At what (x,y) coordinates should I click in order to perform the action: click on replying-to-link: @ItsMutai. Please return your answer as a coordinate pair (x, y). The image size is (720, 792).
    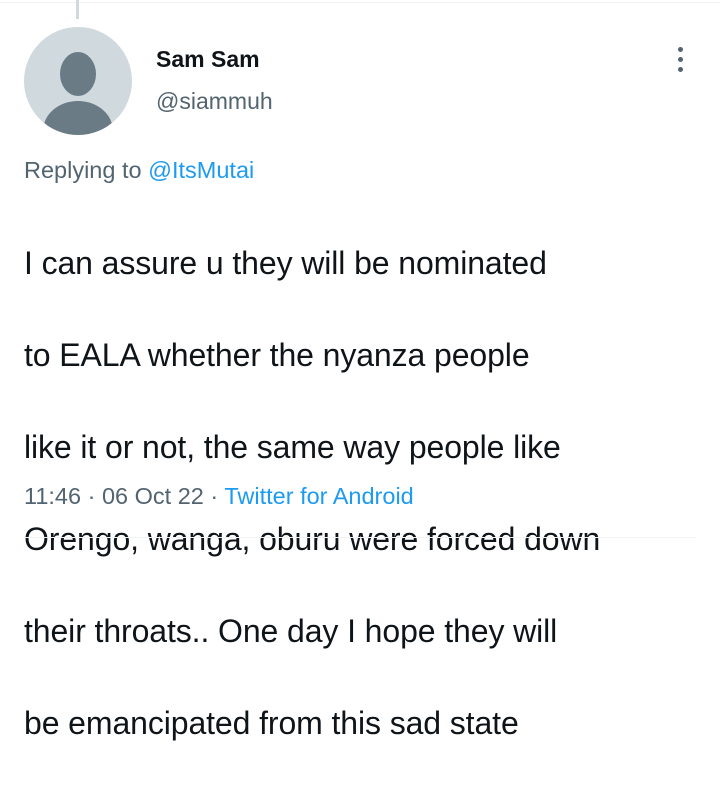
    Looking at the image, I should click on (201, 170).